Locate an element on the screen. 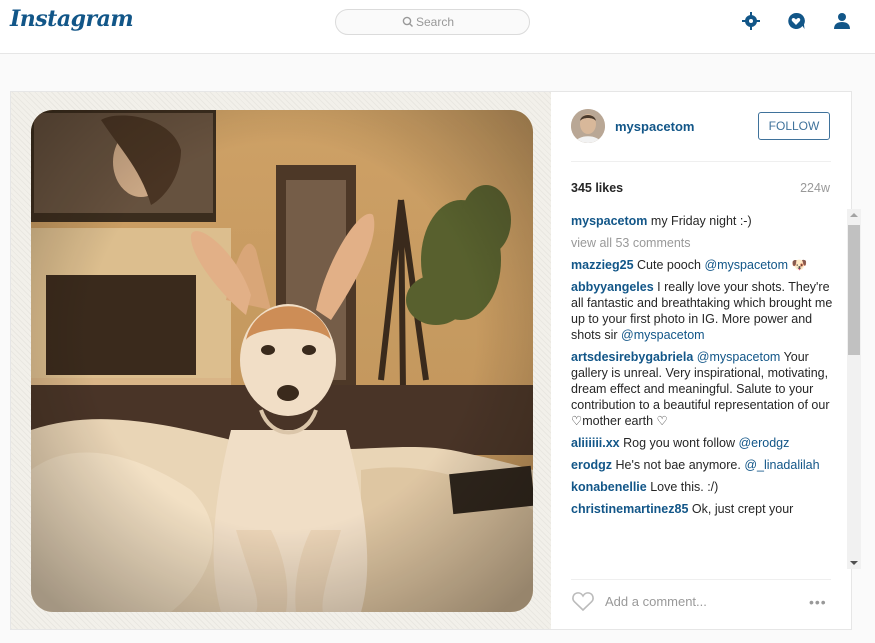  comment-text: Rog you wont follow is located at coordinates (681, 443).